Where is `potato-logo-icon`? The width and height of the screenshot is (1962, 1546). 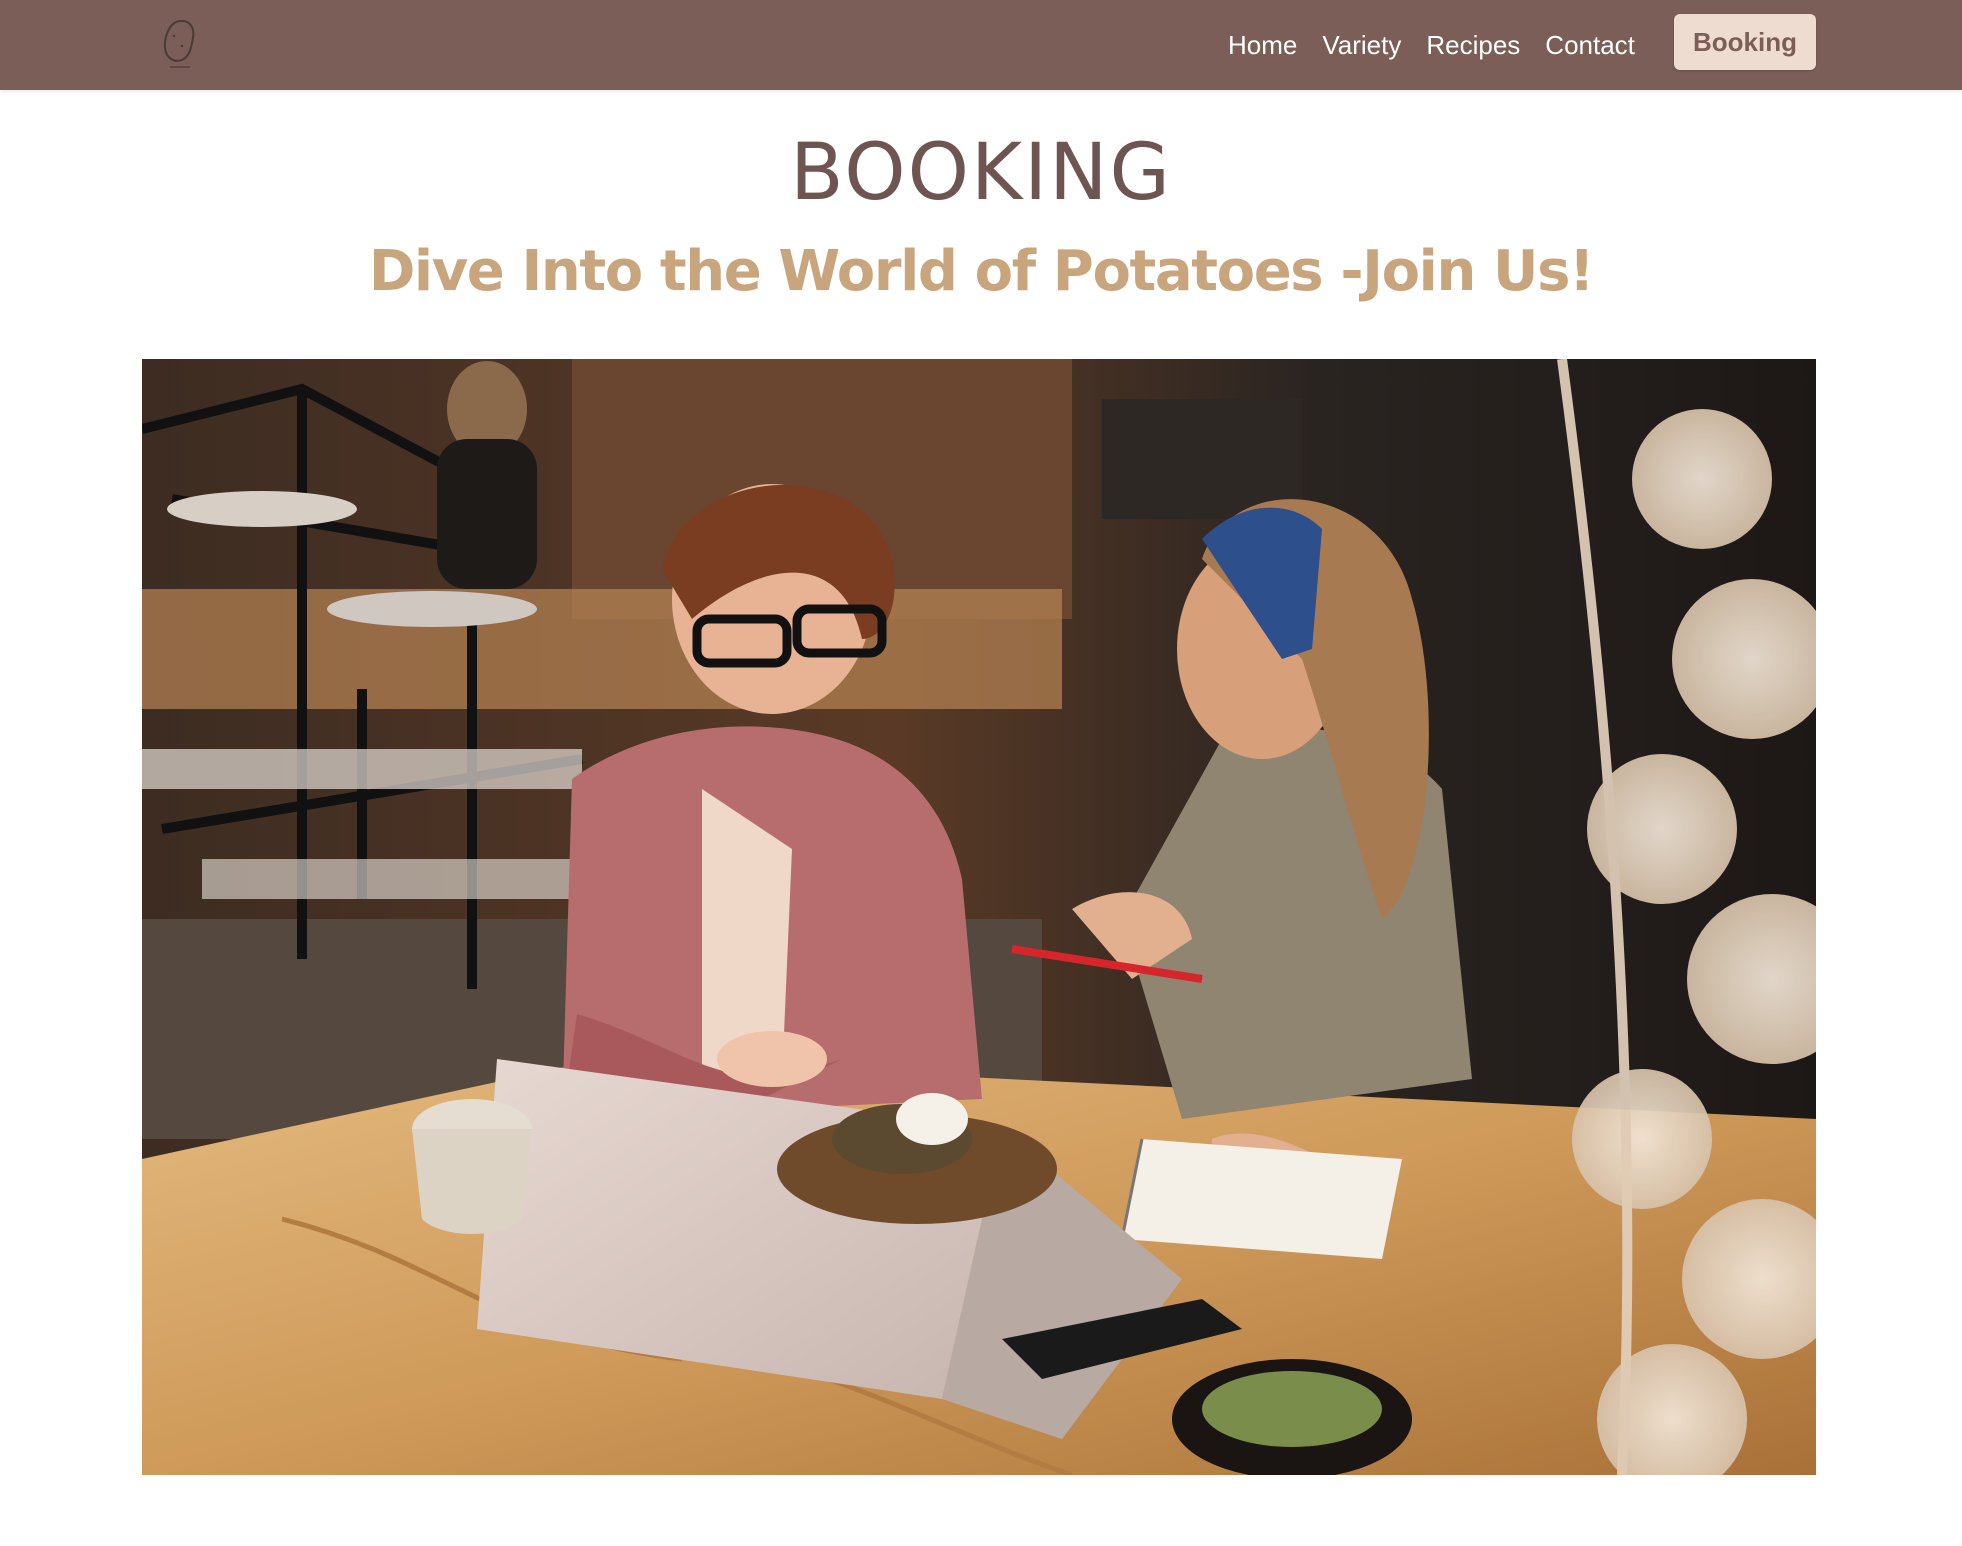 potato-logo-icon is located at coordinates (180, 44).